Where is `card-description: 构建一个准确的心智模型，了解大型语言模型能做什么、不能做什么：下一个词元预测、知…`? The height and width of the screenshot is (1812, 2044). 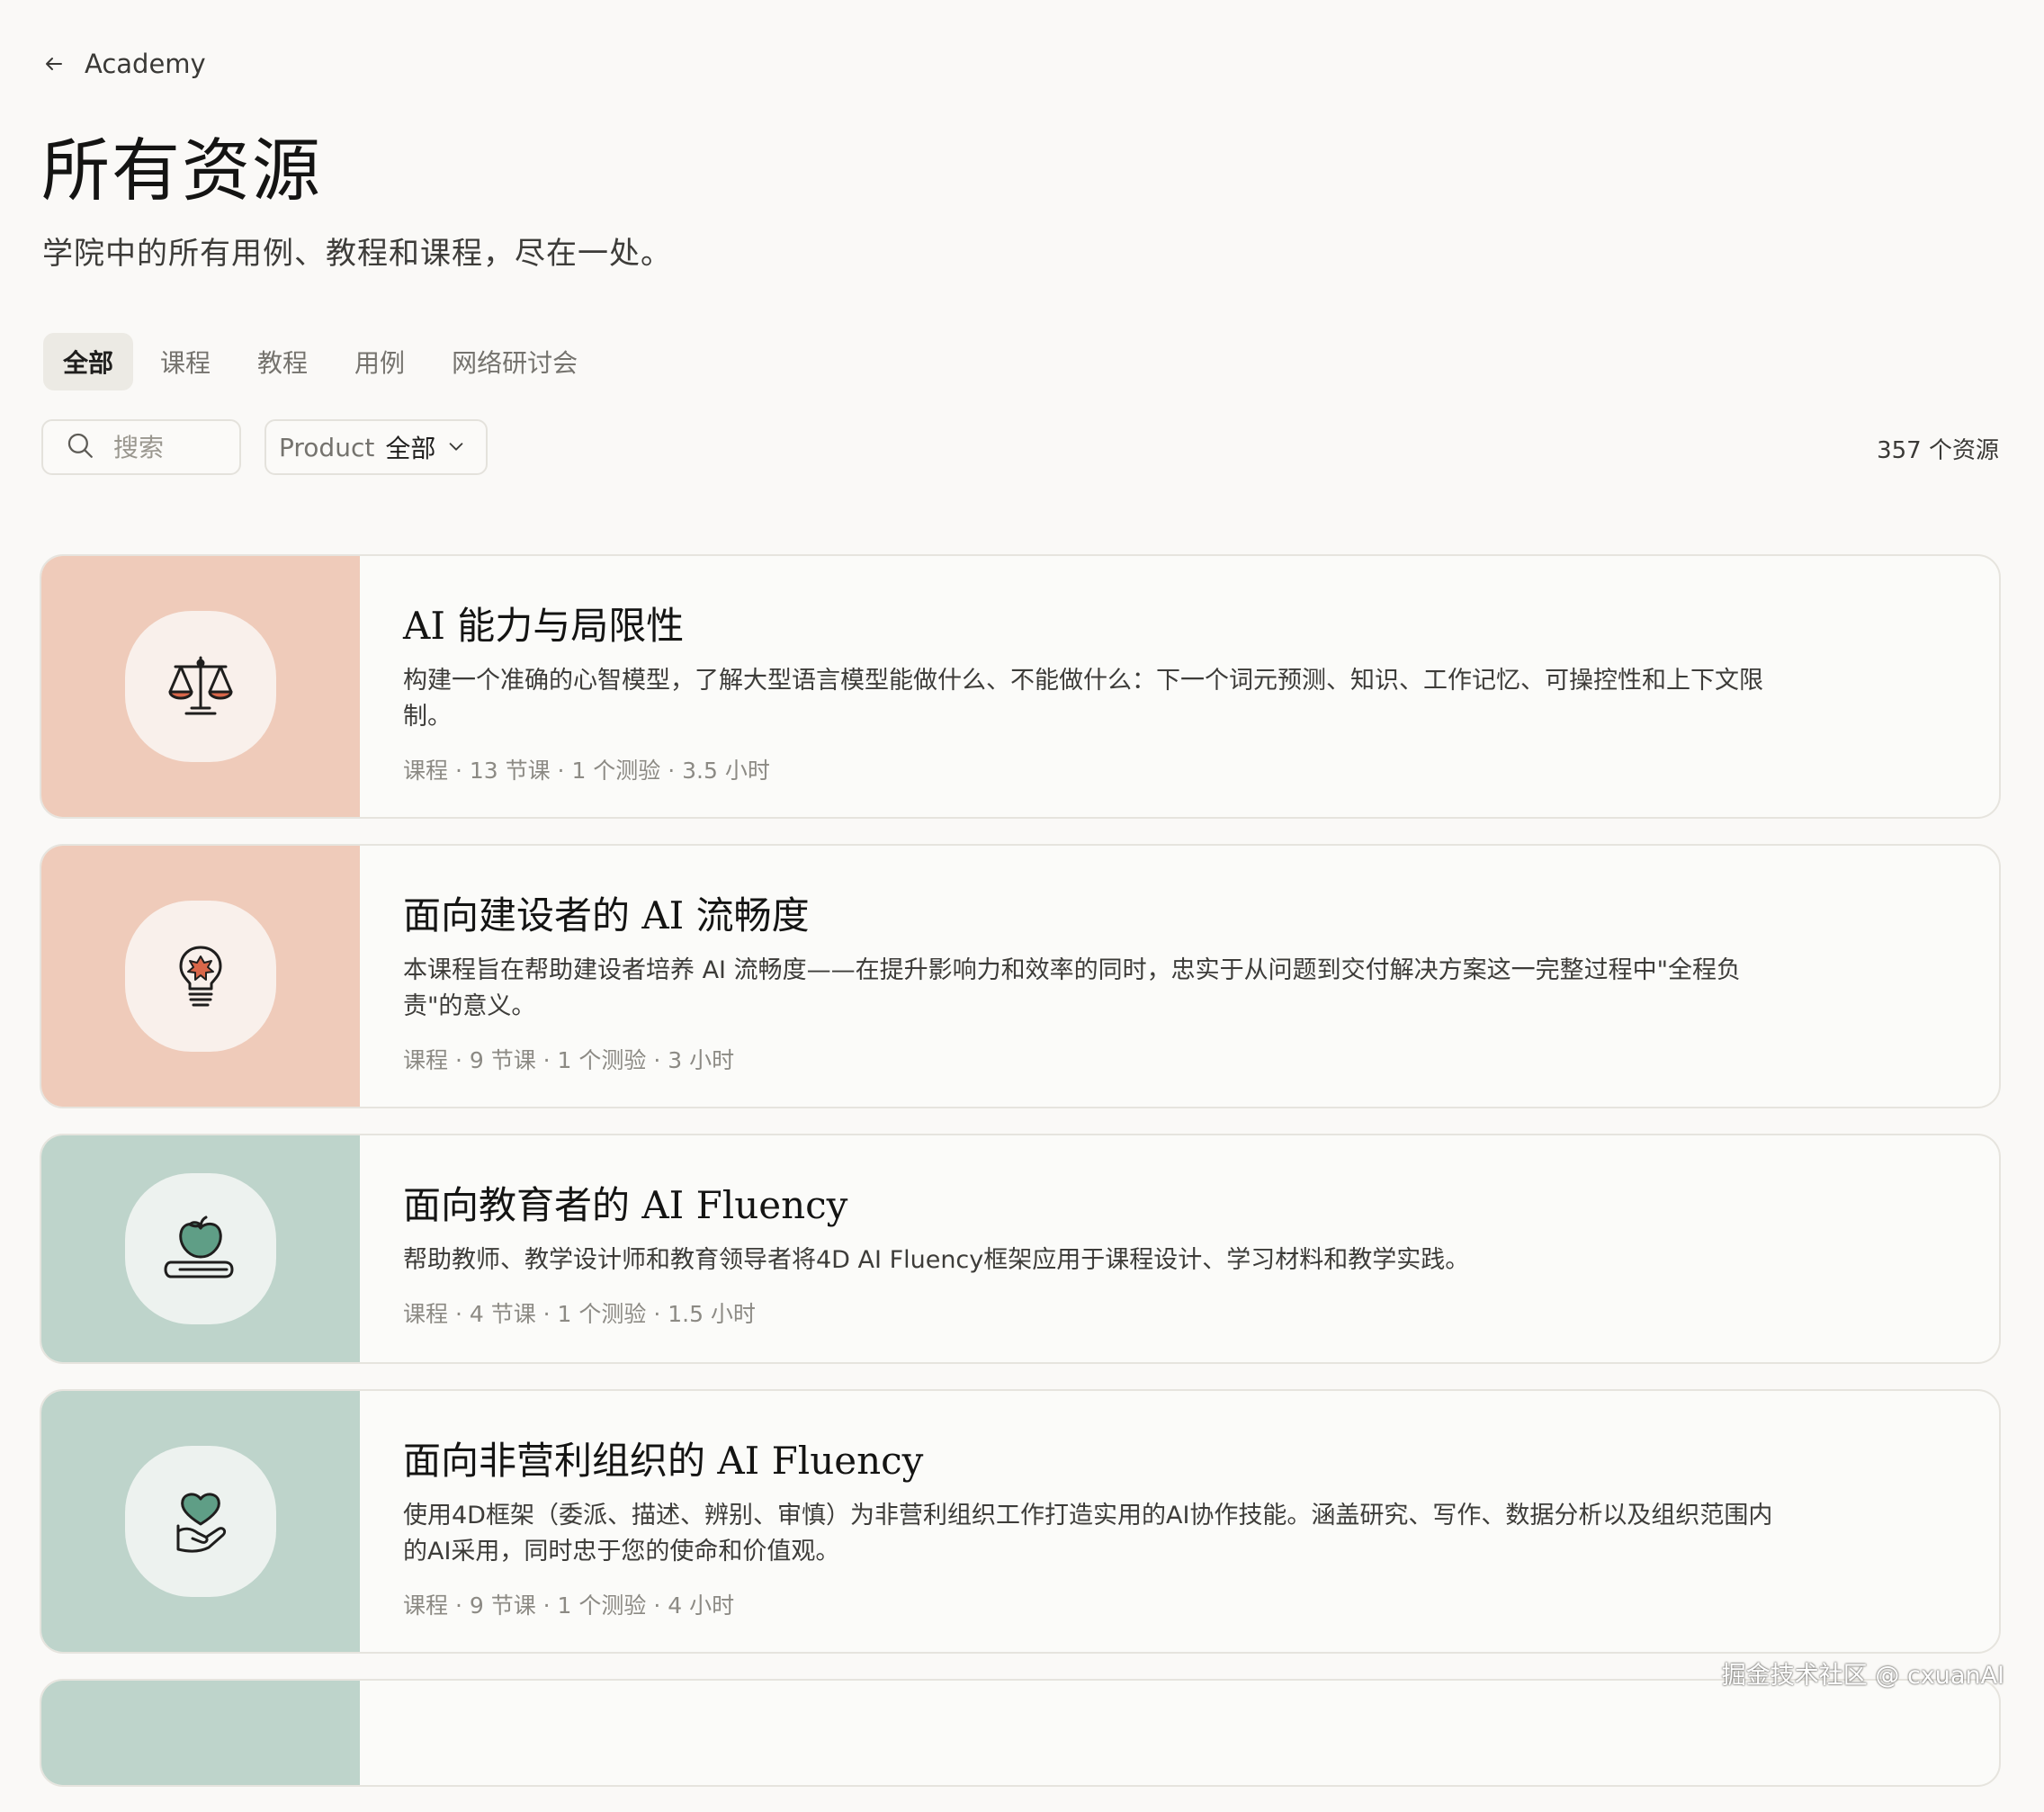
card-description: 构建一个准确的心智模型，了解大型语言模型能做什么、不能做什么：下一个词元预测、知… is located at coordinates (1083, 699).